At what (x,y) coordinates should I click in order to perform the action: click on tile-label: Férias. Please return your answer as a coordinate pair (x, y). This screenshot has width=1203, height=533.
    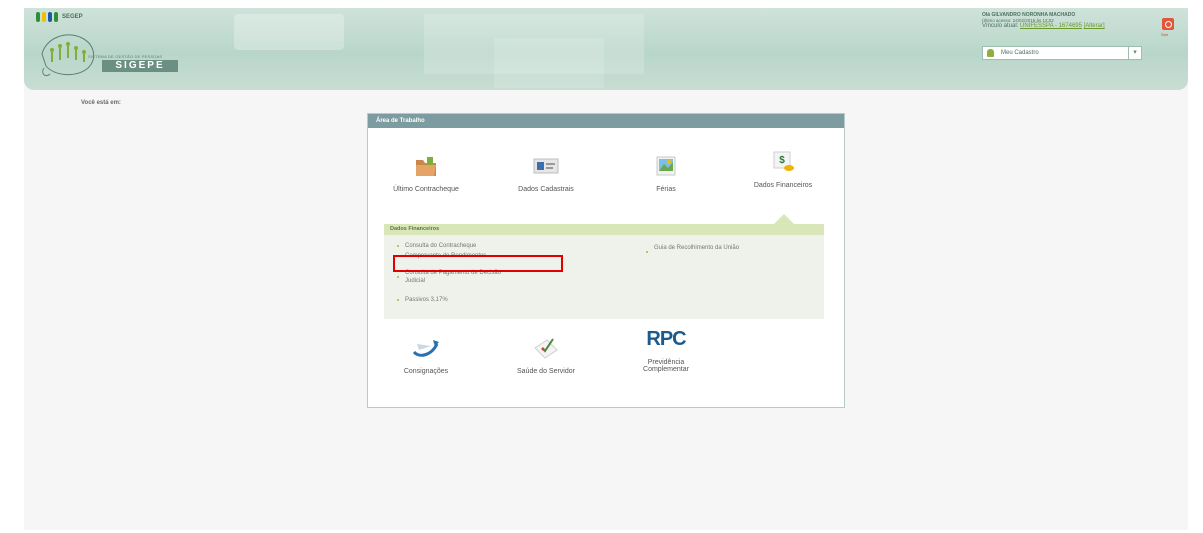
    Looking at the image, I should click on (666, 189).